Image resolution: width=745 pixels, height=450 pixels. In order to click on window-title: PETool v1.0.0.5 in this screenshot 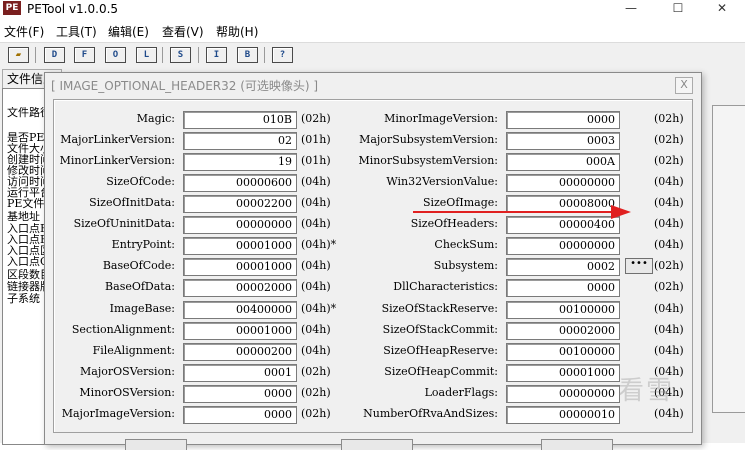, I will do `click(73, 9)`.